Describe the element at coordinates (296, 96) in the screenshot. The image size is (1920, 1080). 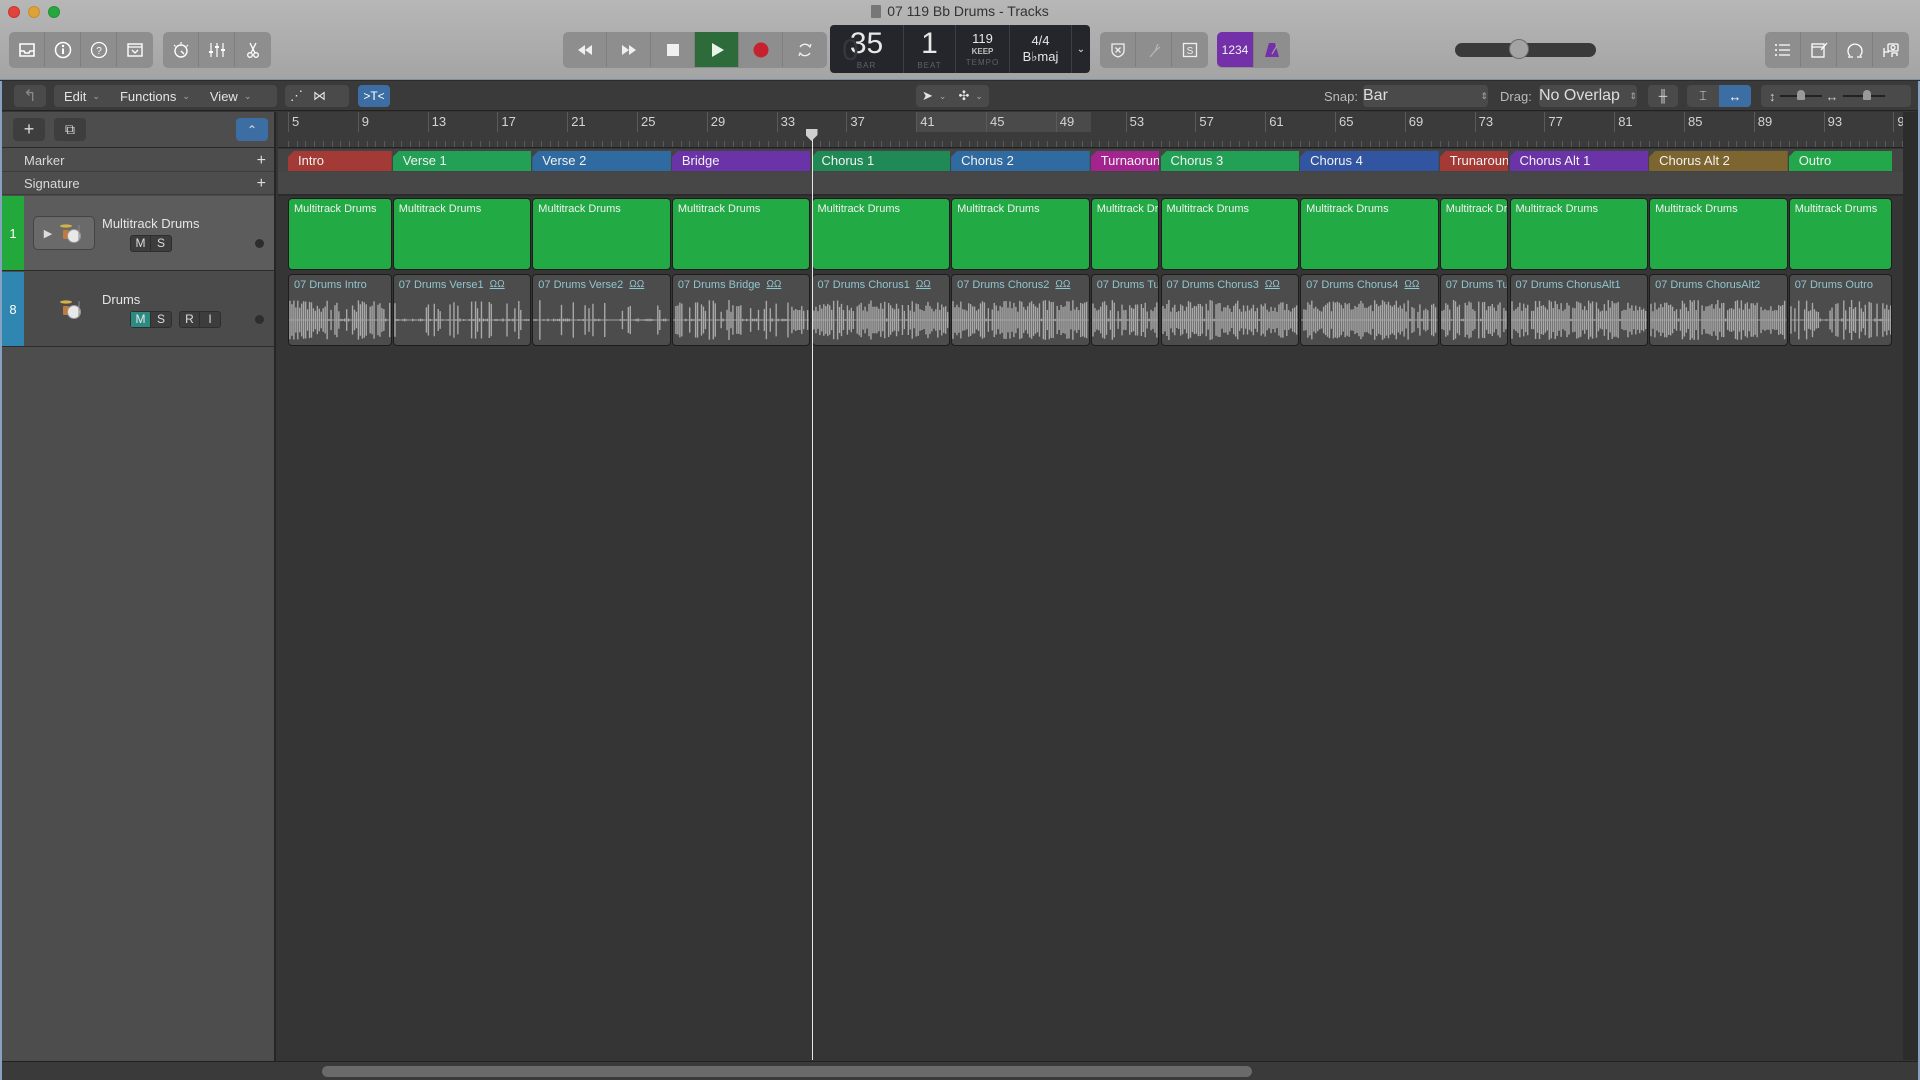
I see `automation-button: ⋰` at that location.